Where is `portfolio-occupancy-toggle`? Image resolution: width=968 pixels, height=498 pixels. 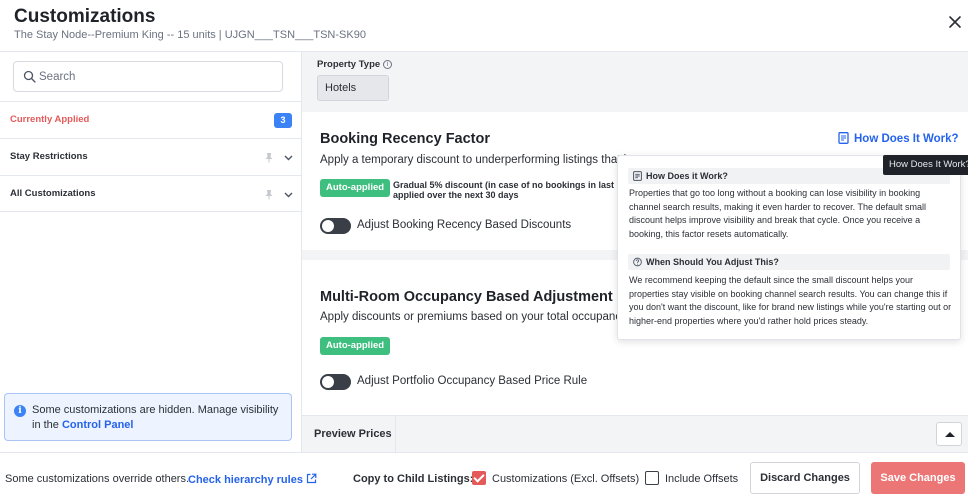 portfolio-occupancy-toggle is located at coordinates (335, 382).